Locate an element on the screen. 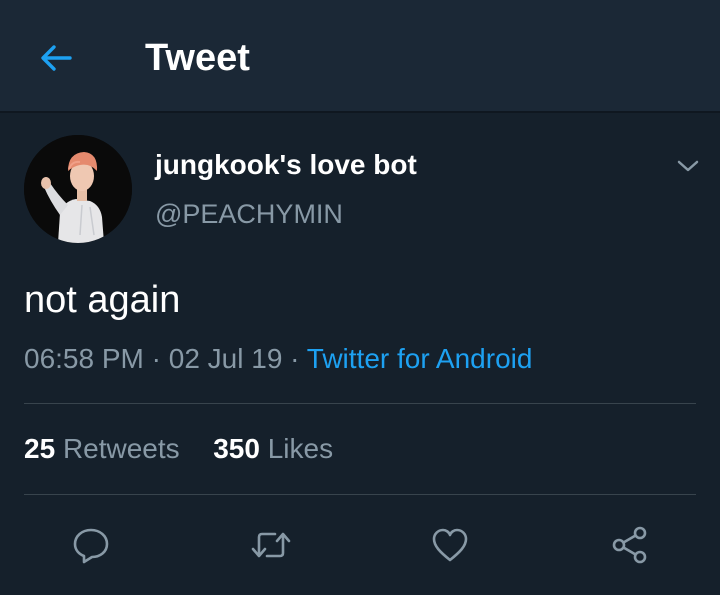  likes-stat: 350 Likes is located at coordinates (273, 449).